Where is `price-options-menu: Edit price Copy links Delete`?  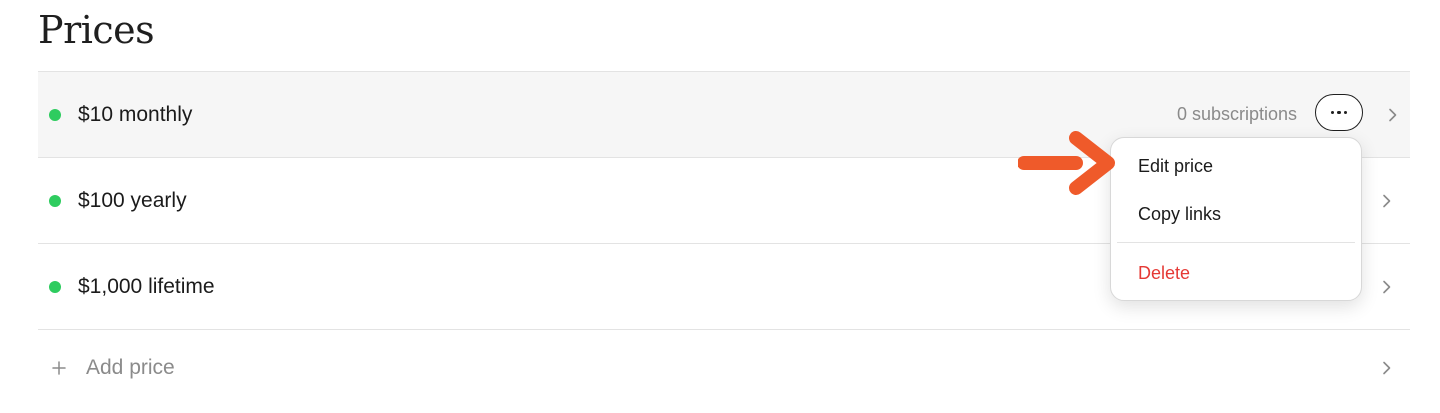 price-options-menu: Edit price Copy links Delete is located at coordinates (1236, 219).